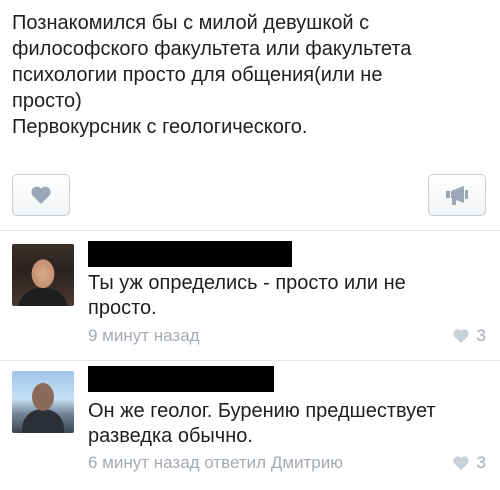 This screenshot has height=490, width=500. Describe the element at coordinates (160, 127) in the screenshot. I see `post-text-line: Первокурсник с геологического.` at that location.